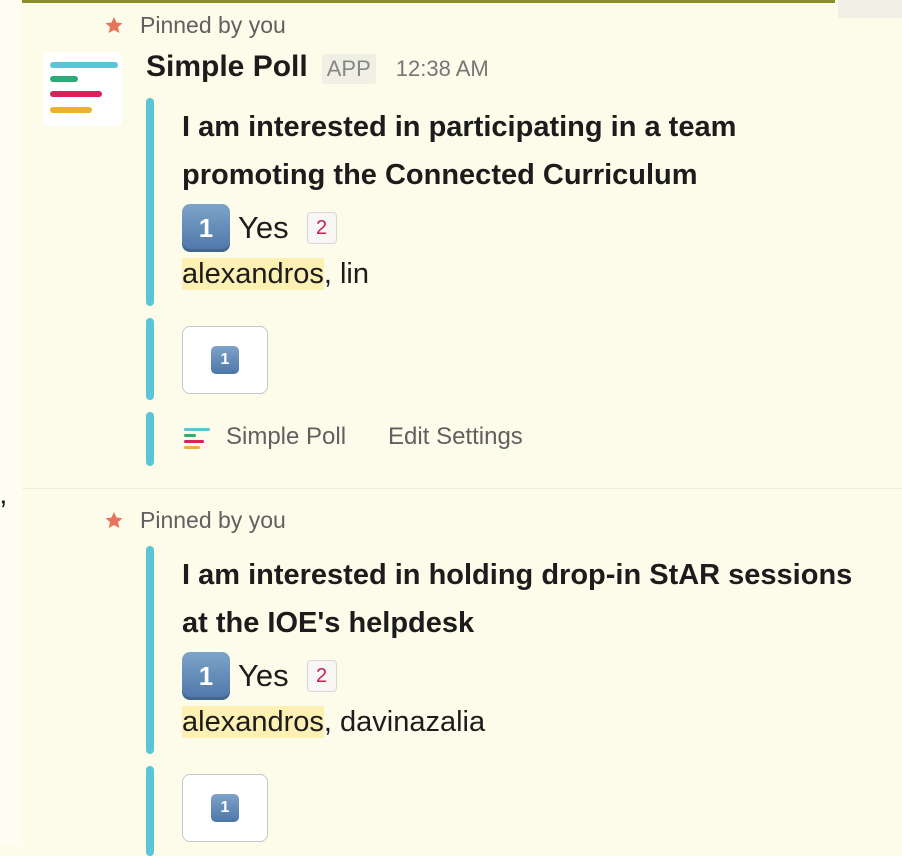 Image resolution: width=902 pixels, height=856 pixels. Describe the element at coordinates (455, 437) in the screenshot. I see `edit-settings-link: Edit Settings` at that location.